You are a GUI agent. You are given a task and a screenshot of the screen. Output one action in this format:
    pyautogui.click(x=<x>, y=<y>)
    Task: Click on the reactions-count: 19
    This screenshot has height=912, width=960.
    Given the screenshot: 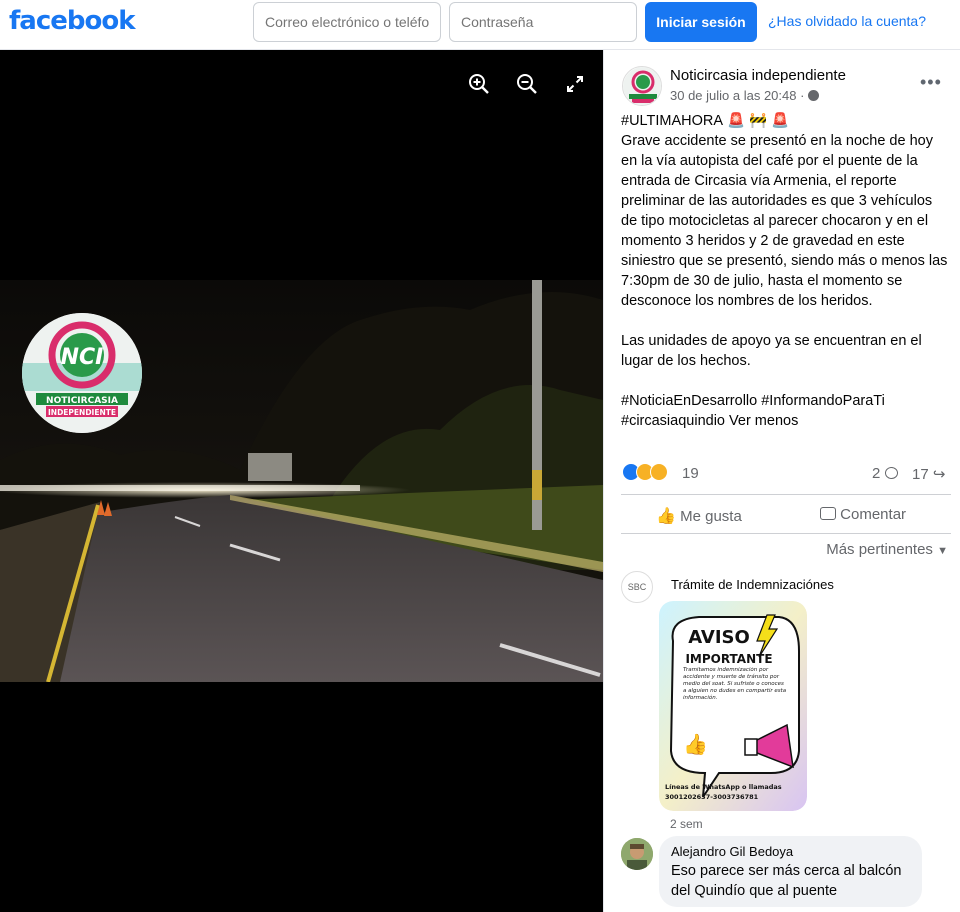 What is the action you would take?
    pyautogui.click(x=690, y=473)
    